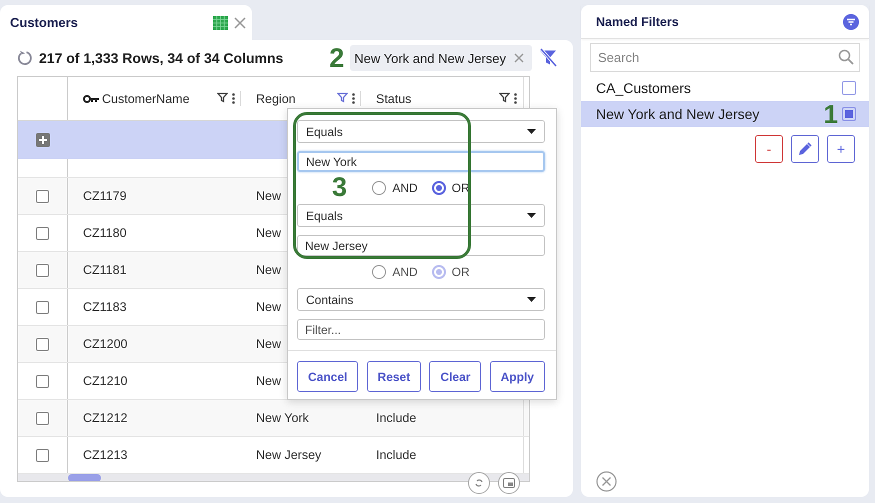 The image size is (875, 503). What do you see at coordinates (725, 57) in the screenshot?
I see `search-field: Search` at bounding box center [725, 57].